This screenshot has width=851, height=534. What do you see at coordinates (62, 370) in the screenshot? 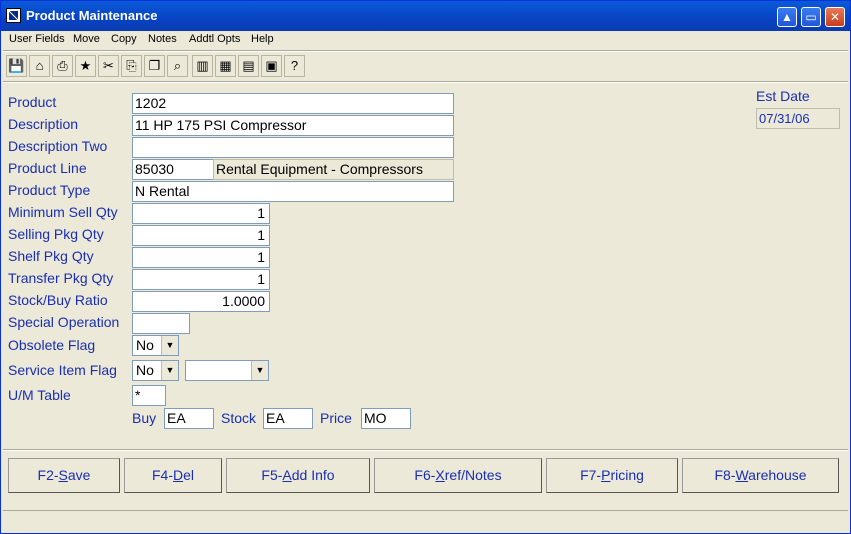
I see `service-item-flag-label: Service Item Flag` at bounding box center [62, 370].